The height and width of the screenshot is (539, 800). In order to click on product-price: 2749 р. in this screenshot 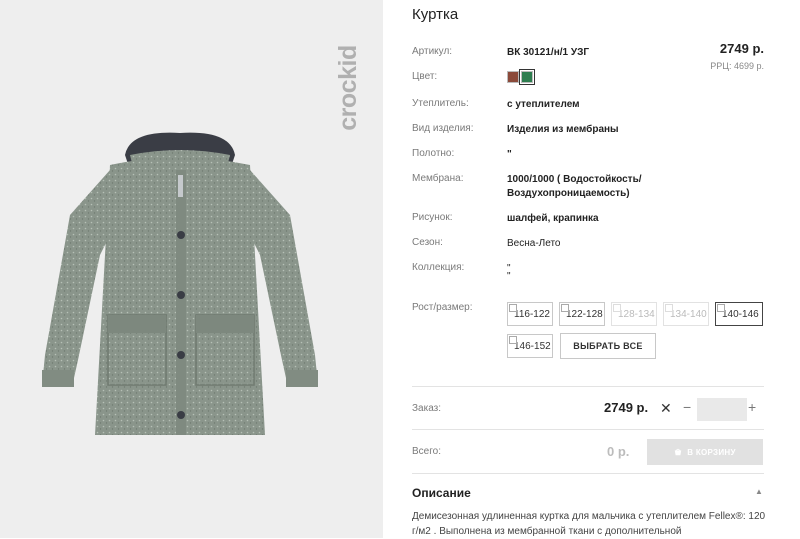, I will do `click(741, 48)`.